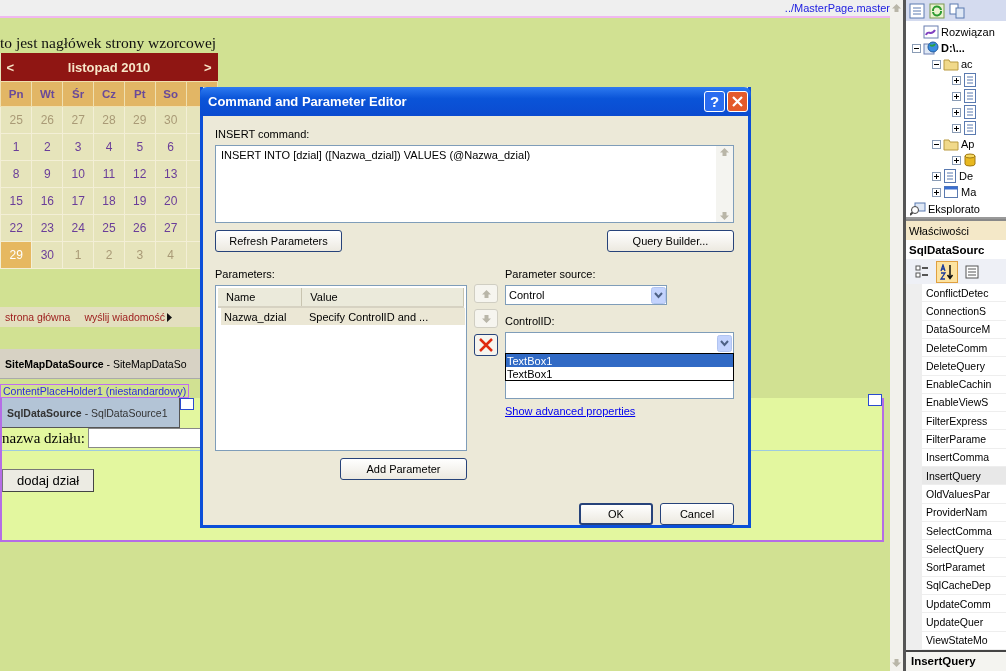 The height and width of the screenshot is (671, 1006). I want to click on calendar-day: 2, so click(47, 147).